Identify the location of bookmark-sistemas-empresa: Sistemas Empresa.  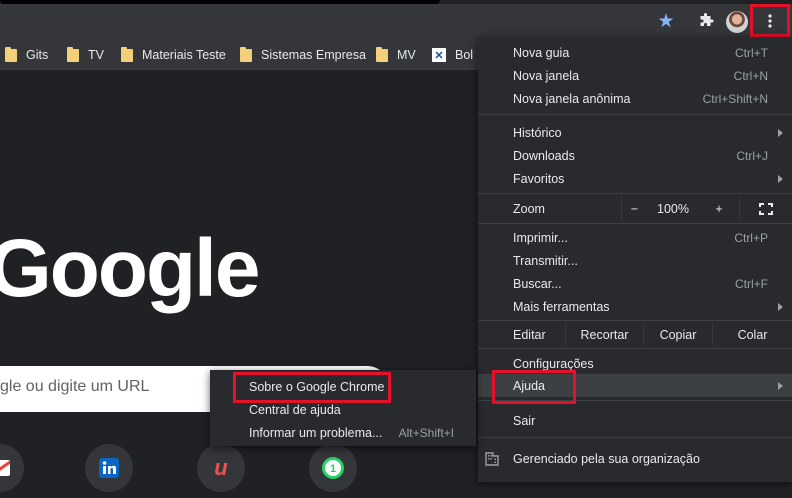
(303, 55).